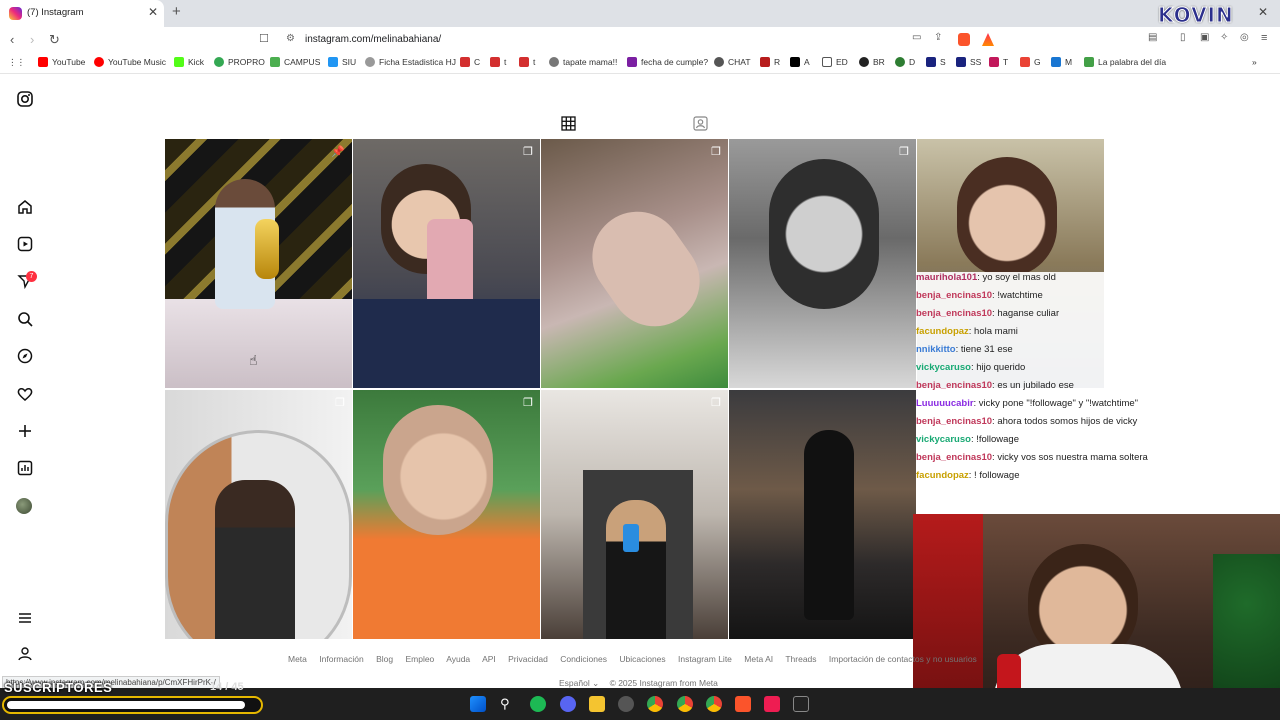 The image size is (1280, 720). I want to click on carousel-icon: ❐, so click(340, 403).